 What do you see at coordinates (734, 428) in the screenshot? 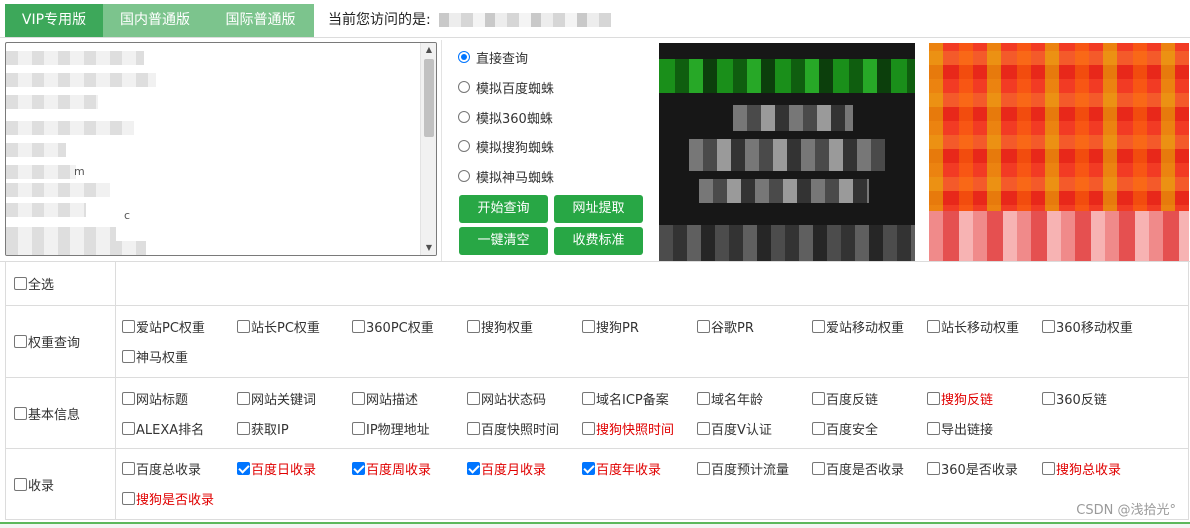
I see `option-baidu-v-cert: 百度V认证` at bounding box center [734, 428].